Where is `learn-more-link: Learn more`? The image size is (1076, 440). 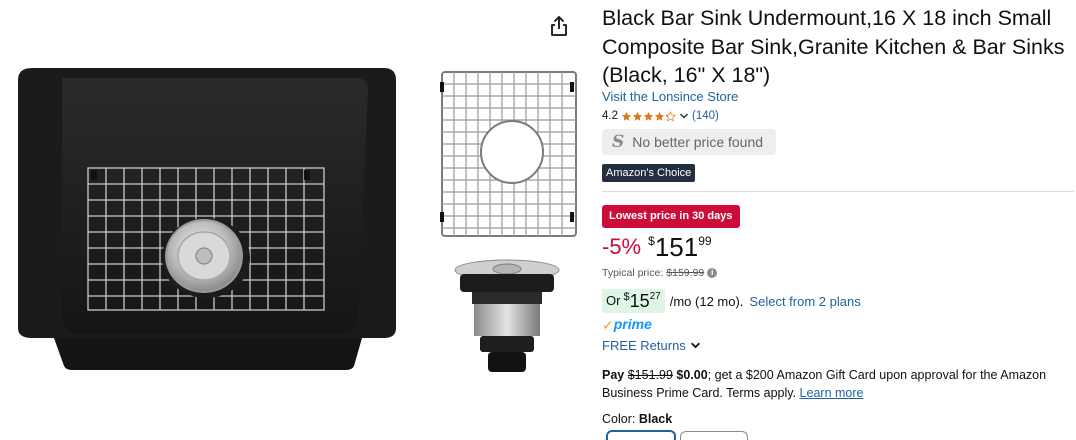
learn-more-link: Learn more is located at coordinates (832, 393).